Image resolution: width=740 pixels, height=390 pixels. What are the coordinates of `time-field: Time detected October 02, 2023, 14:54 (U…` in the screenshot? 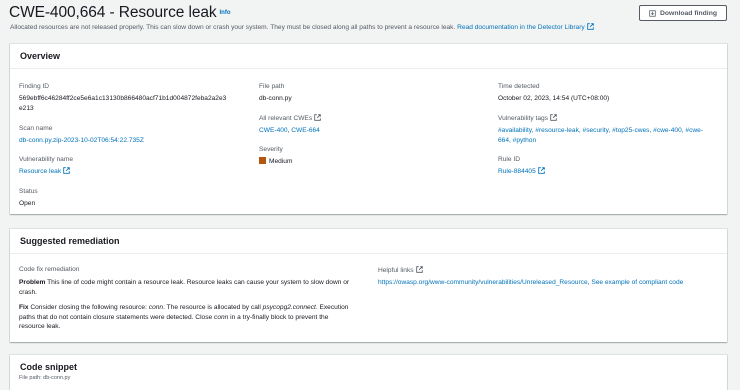 It's located at (553, 93).